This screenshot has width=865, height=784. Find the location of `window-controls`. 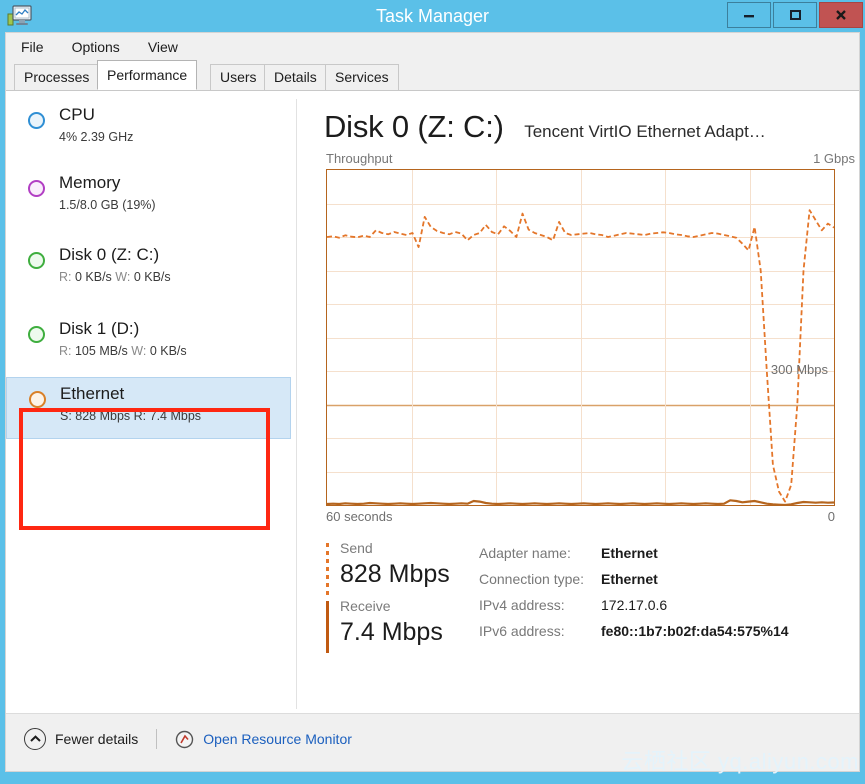

window-controls is located at coordinates (795, 15).